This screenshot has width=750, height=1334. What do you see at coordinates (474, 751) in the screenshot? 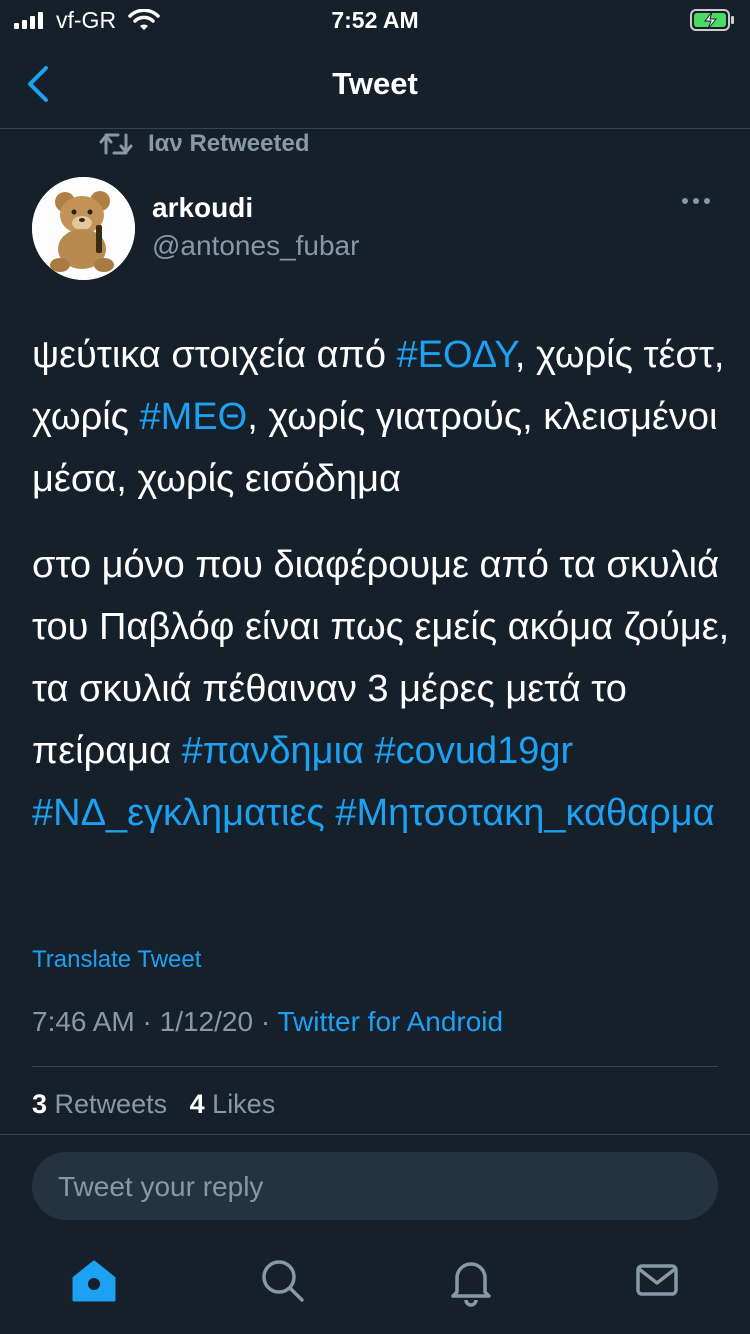
I see `hashtag-link: #covud19gr` at bounding box center [474, 751].